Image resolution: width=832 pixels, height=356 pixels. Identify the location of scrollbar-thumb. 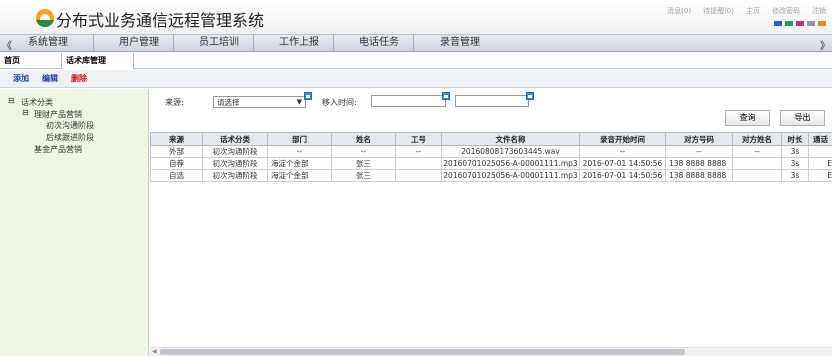
(422, 352).